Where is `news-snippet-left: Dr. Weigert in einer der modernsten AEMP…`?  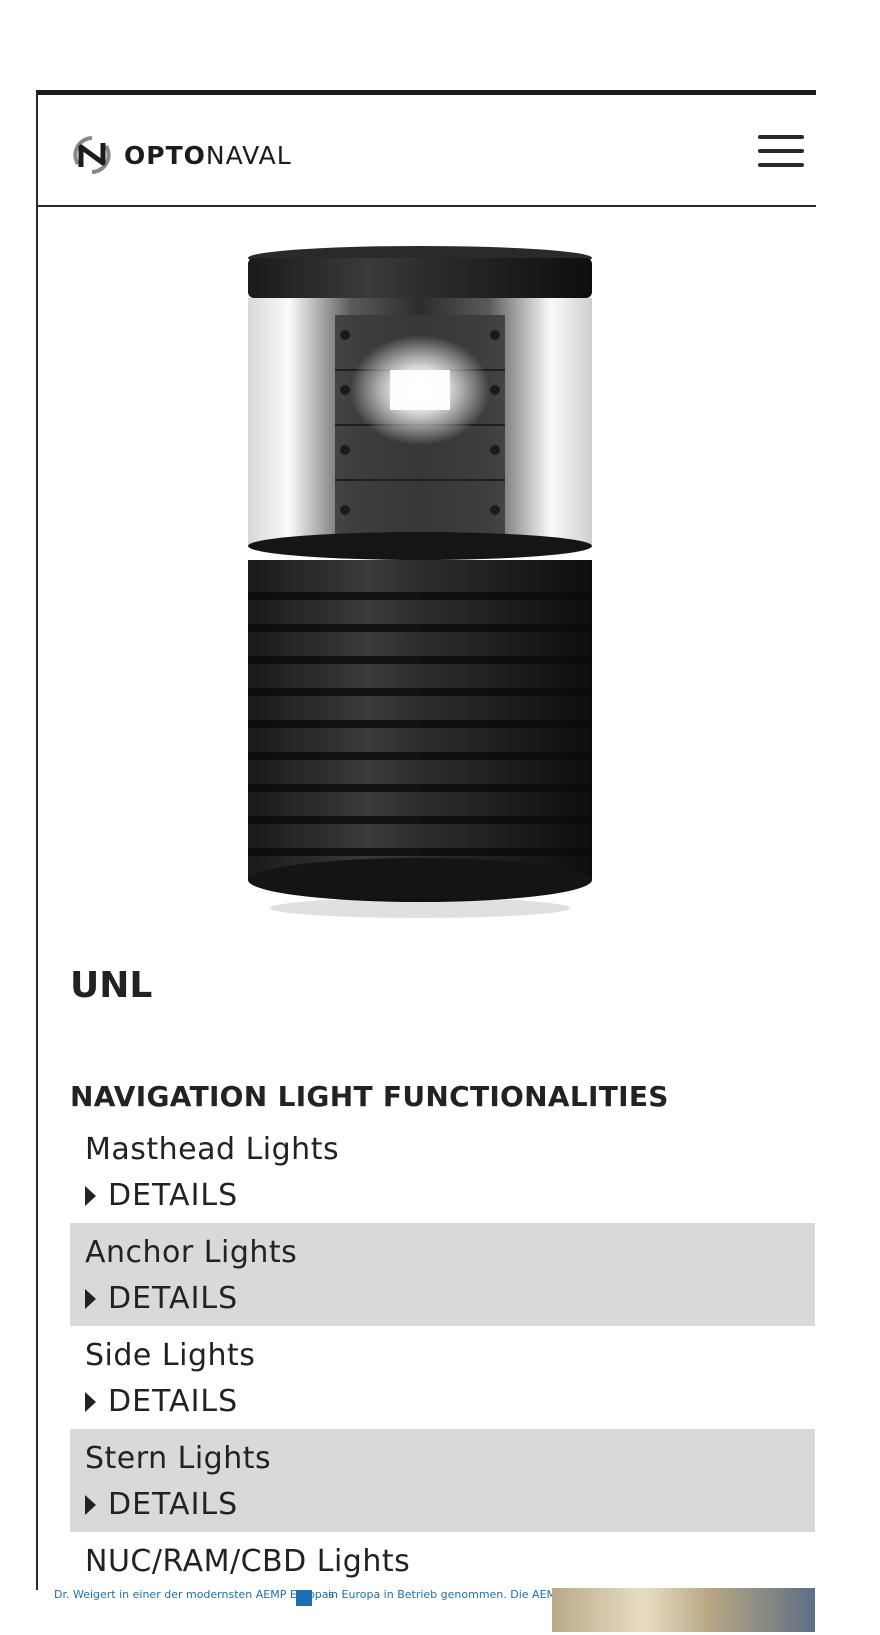 news-snippet-left: Dr. Weigert in einer der modernsten AEMP… is located at coordinates (194, 1594).